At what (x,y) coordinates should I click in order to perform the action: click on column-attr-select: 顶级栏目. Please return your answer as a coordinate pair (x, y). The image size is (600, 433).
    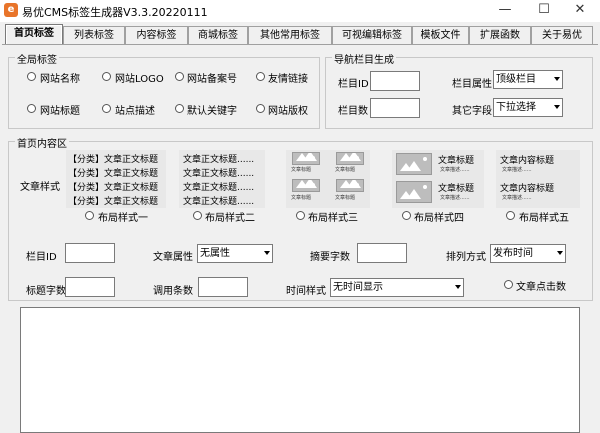
    Looking at the image, I should click on (528, 79).